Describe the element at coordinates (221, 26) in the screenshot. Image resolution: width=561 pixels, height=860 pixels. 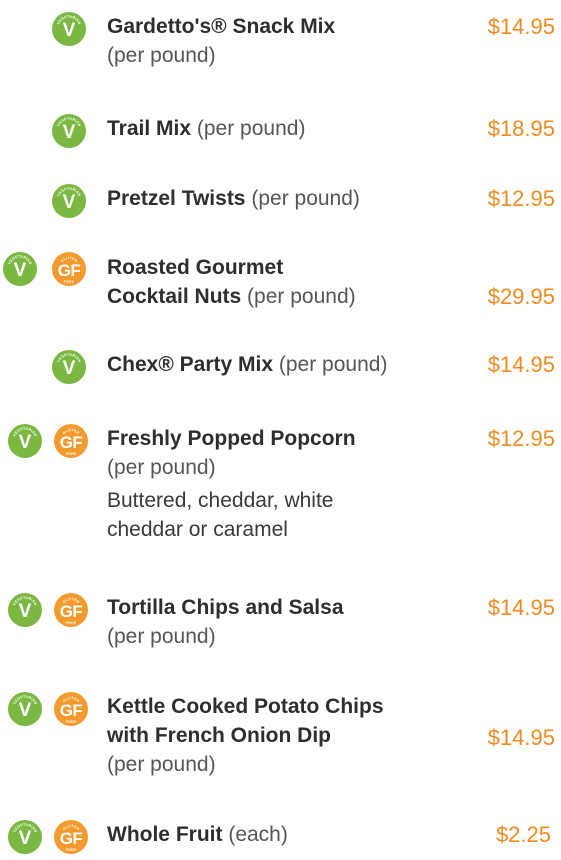
I see `item-name: Gardetto's® Snack Mix` at that location.